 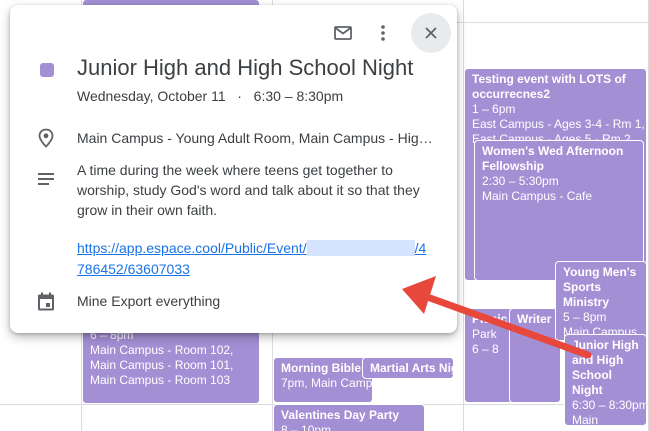 I want to click on close-button, so click(x=431, y=33).